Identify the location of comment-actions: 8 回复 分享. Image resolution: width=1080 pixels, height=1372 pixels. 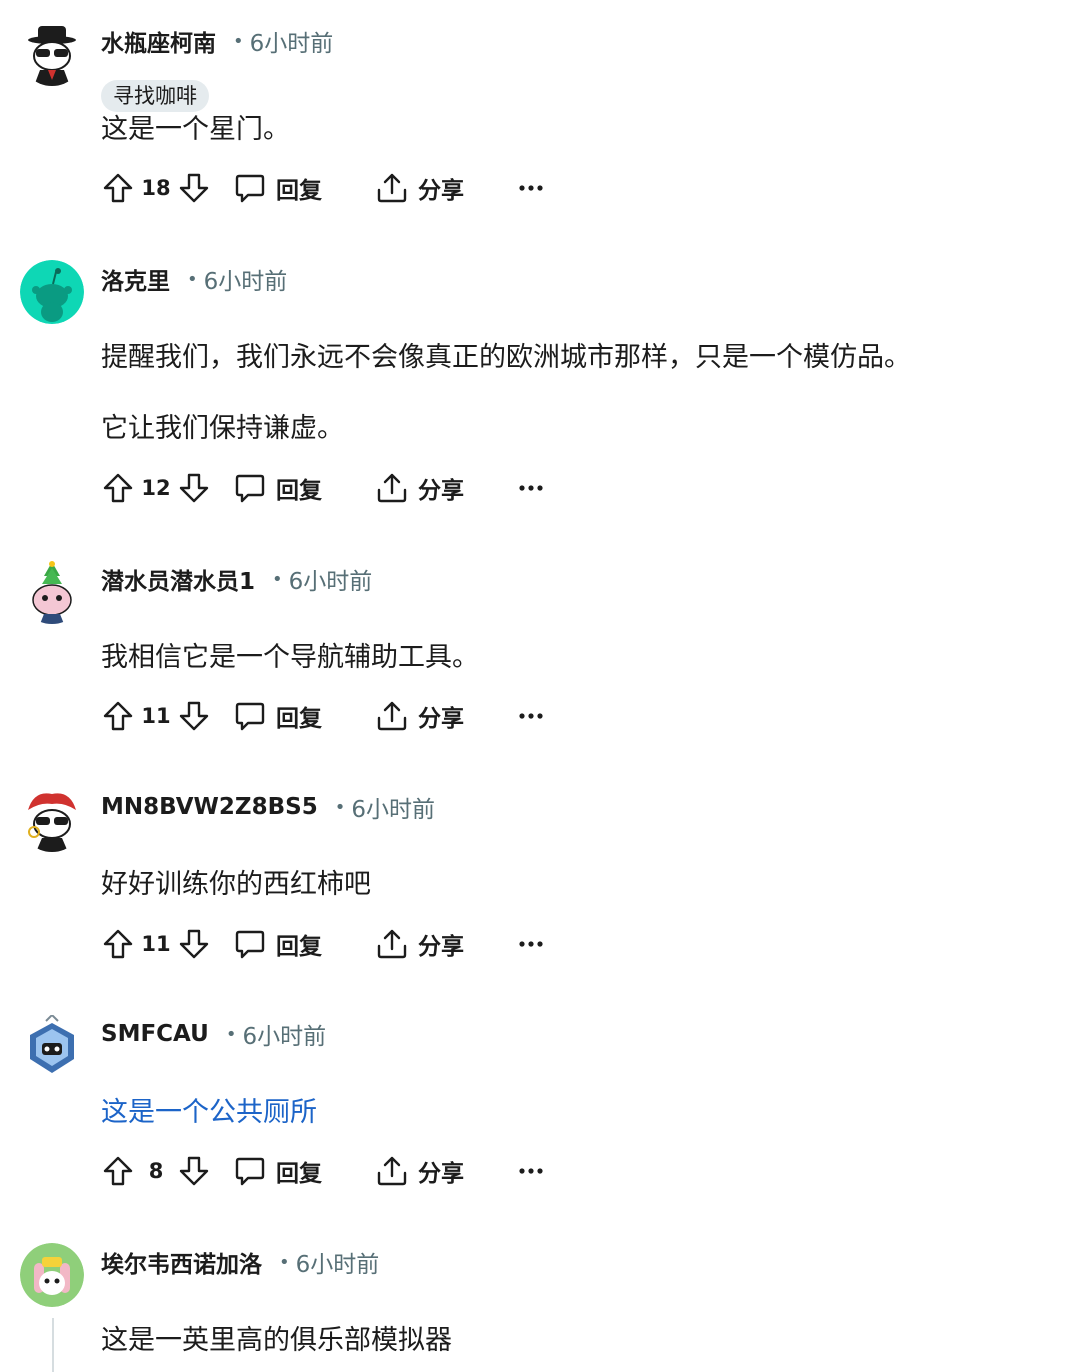
(322, 1171).